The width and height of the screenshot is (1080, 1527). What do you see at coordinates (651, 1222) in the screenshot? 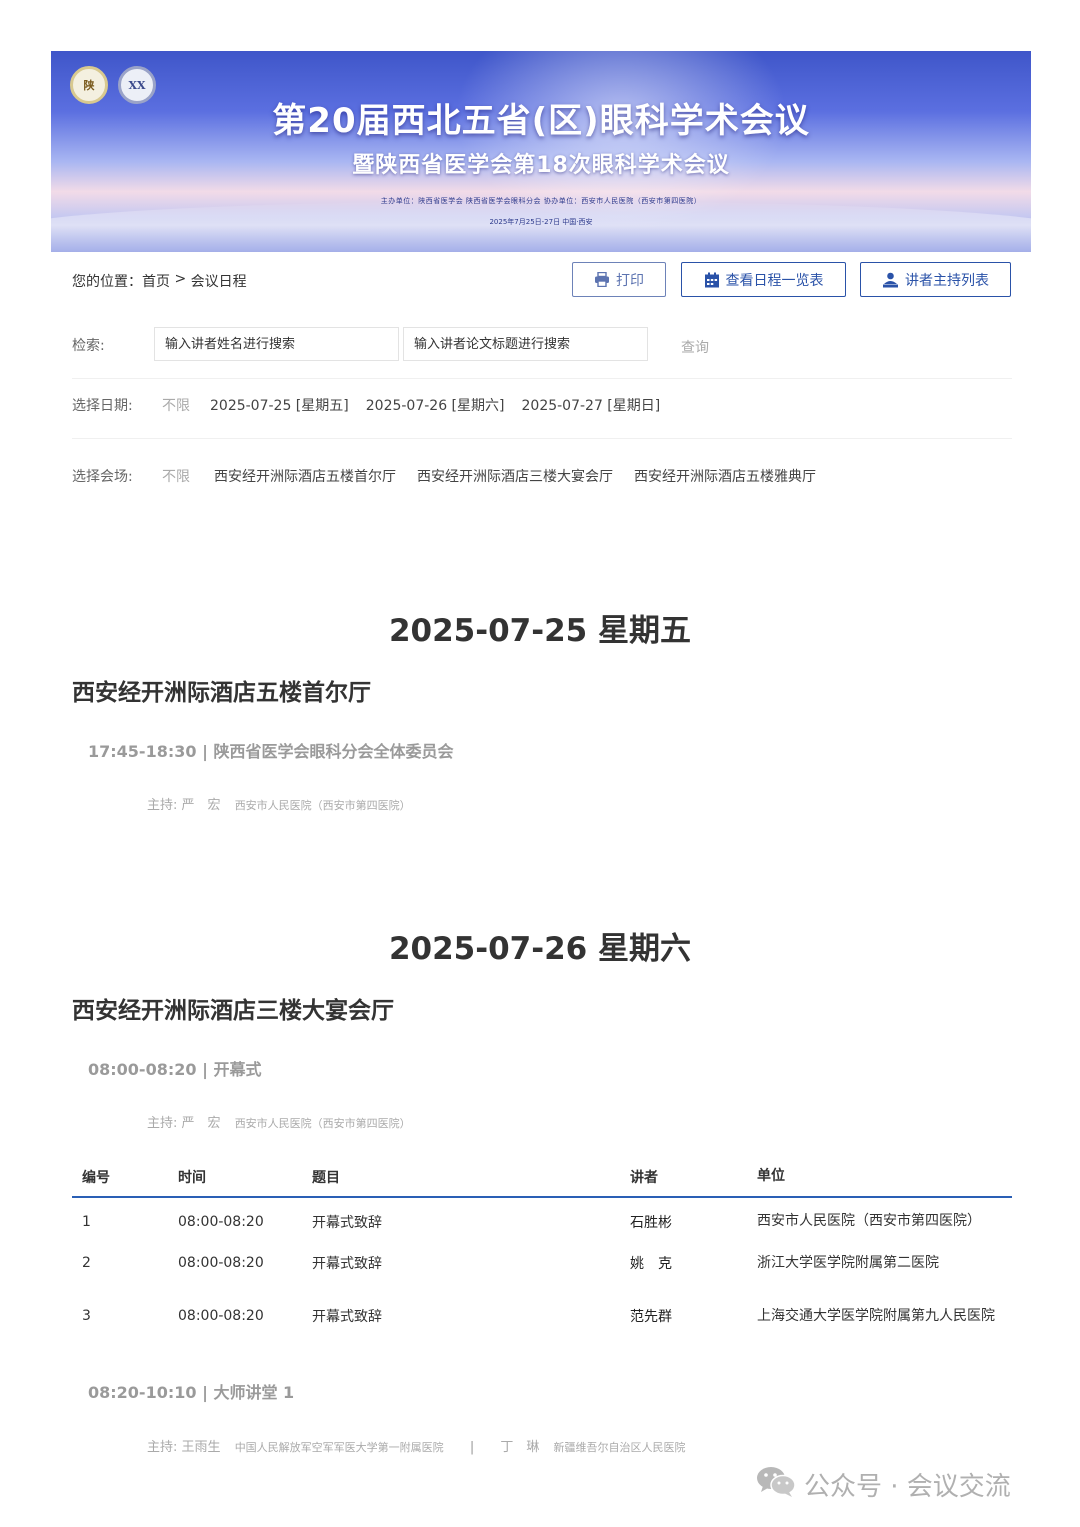
I see `cell-speaker: 石胜彬` at bounding box center [651, 1222].